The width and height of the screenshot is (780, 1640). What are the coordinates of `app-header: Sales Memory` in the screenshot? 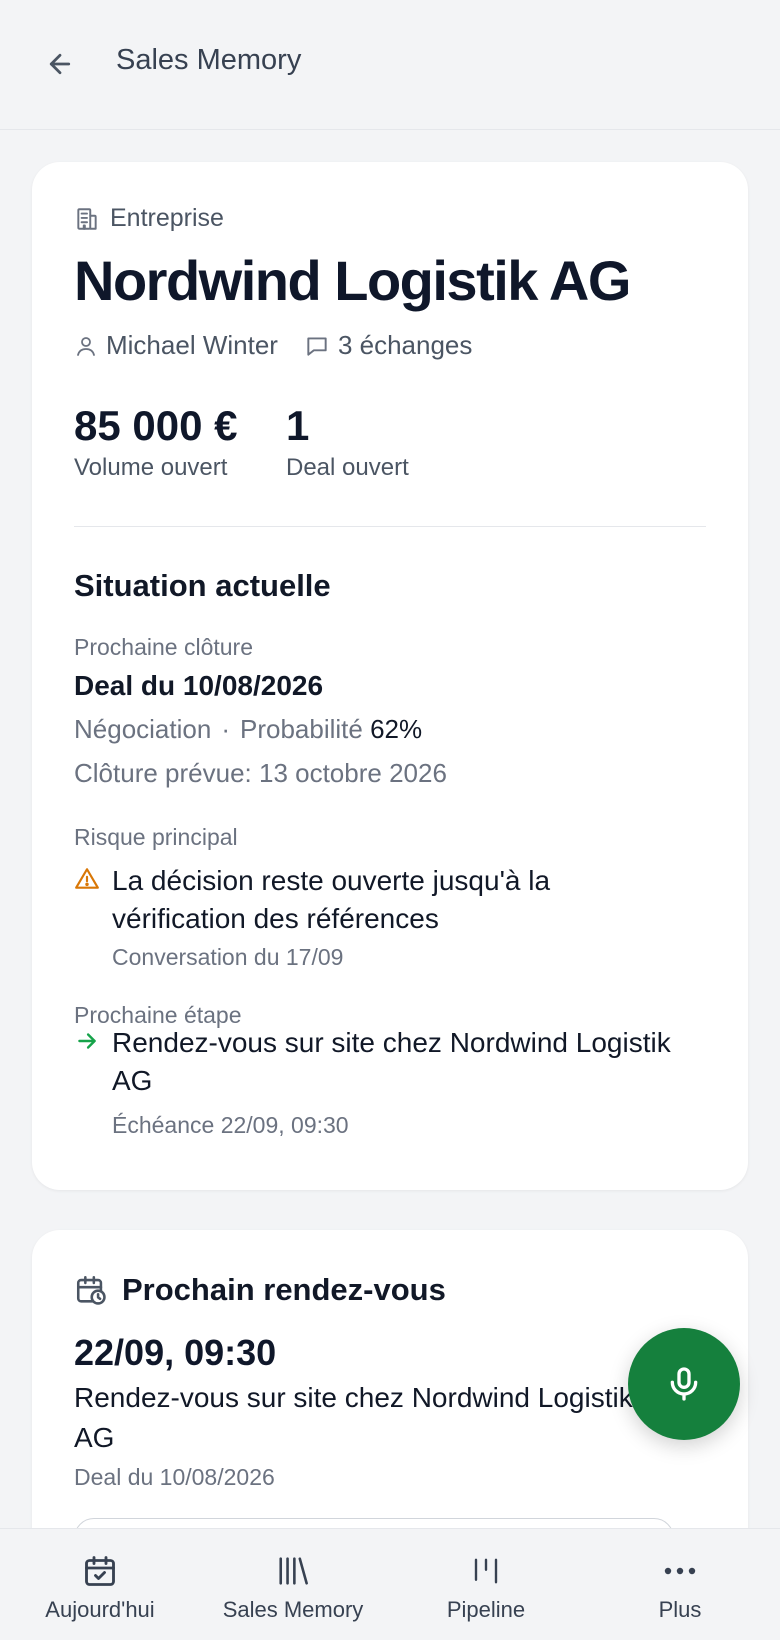 It's located at (390, 65).